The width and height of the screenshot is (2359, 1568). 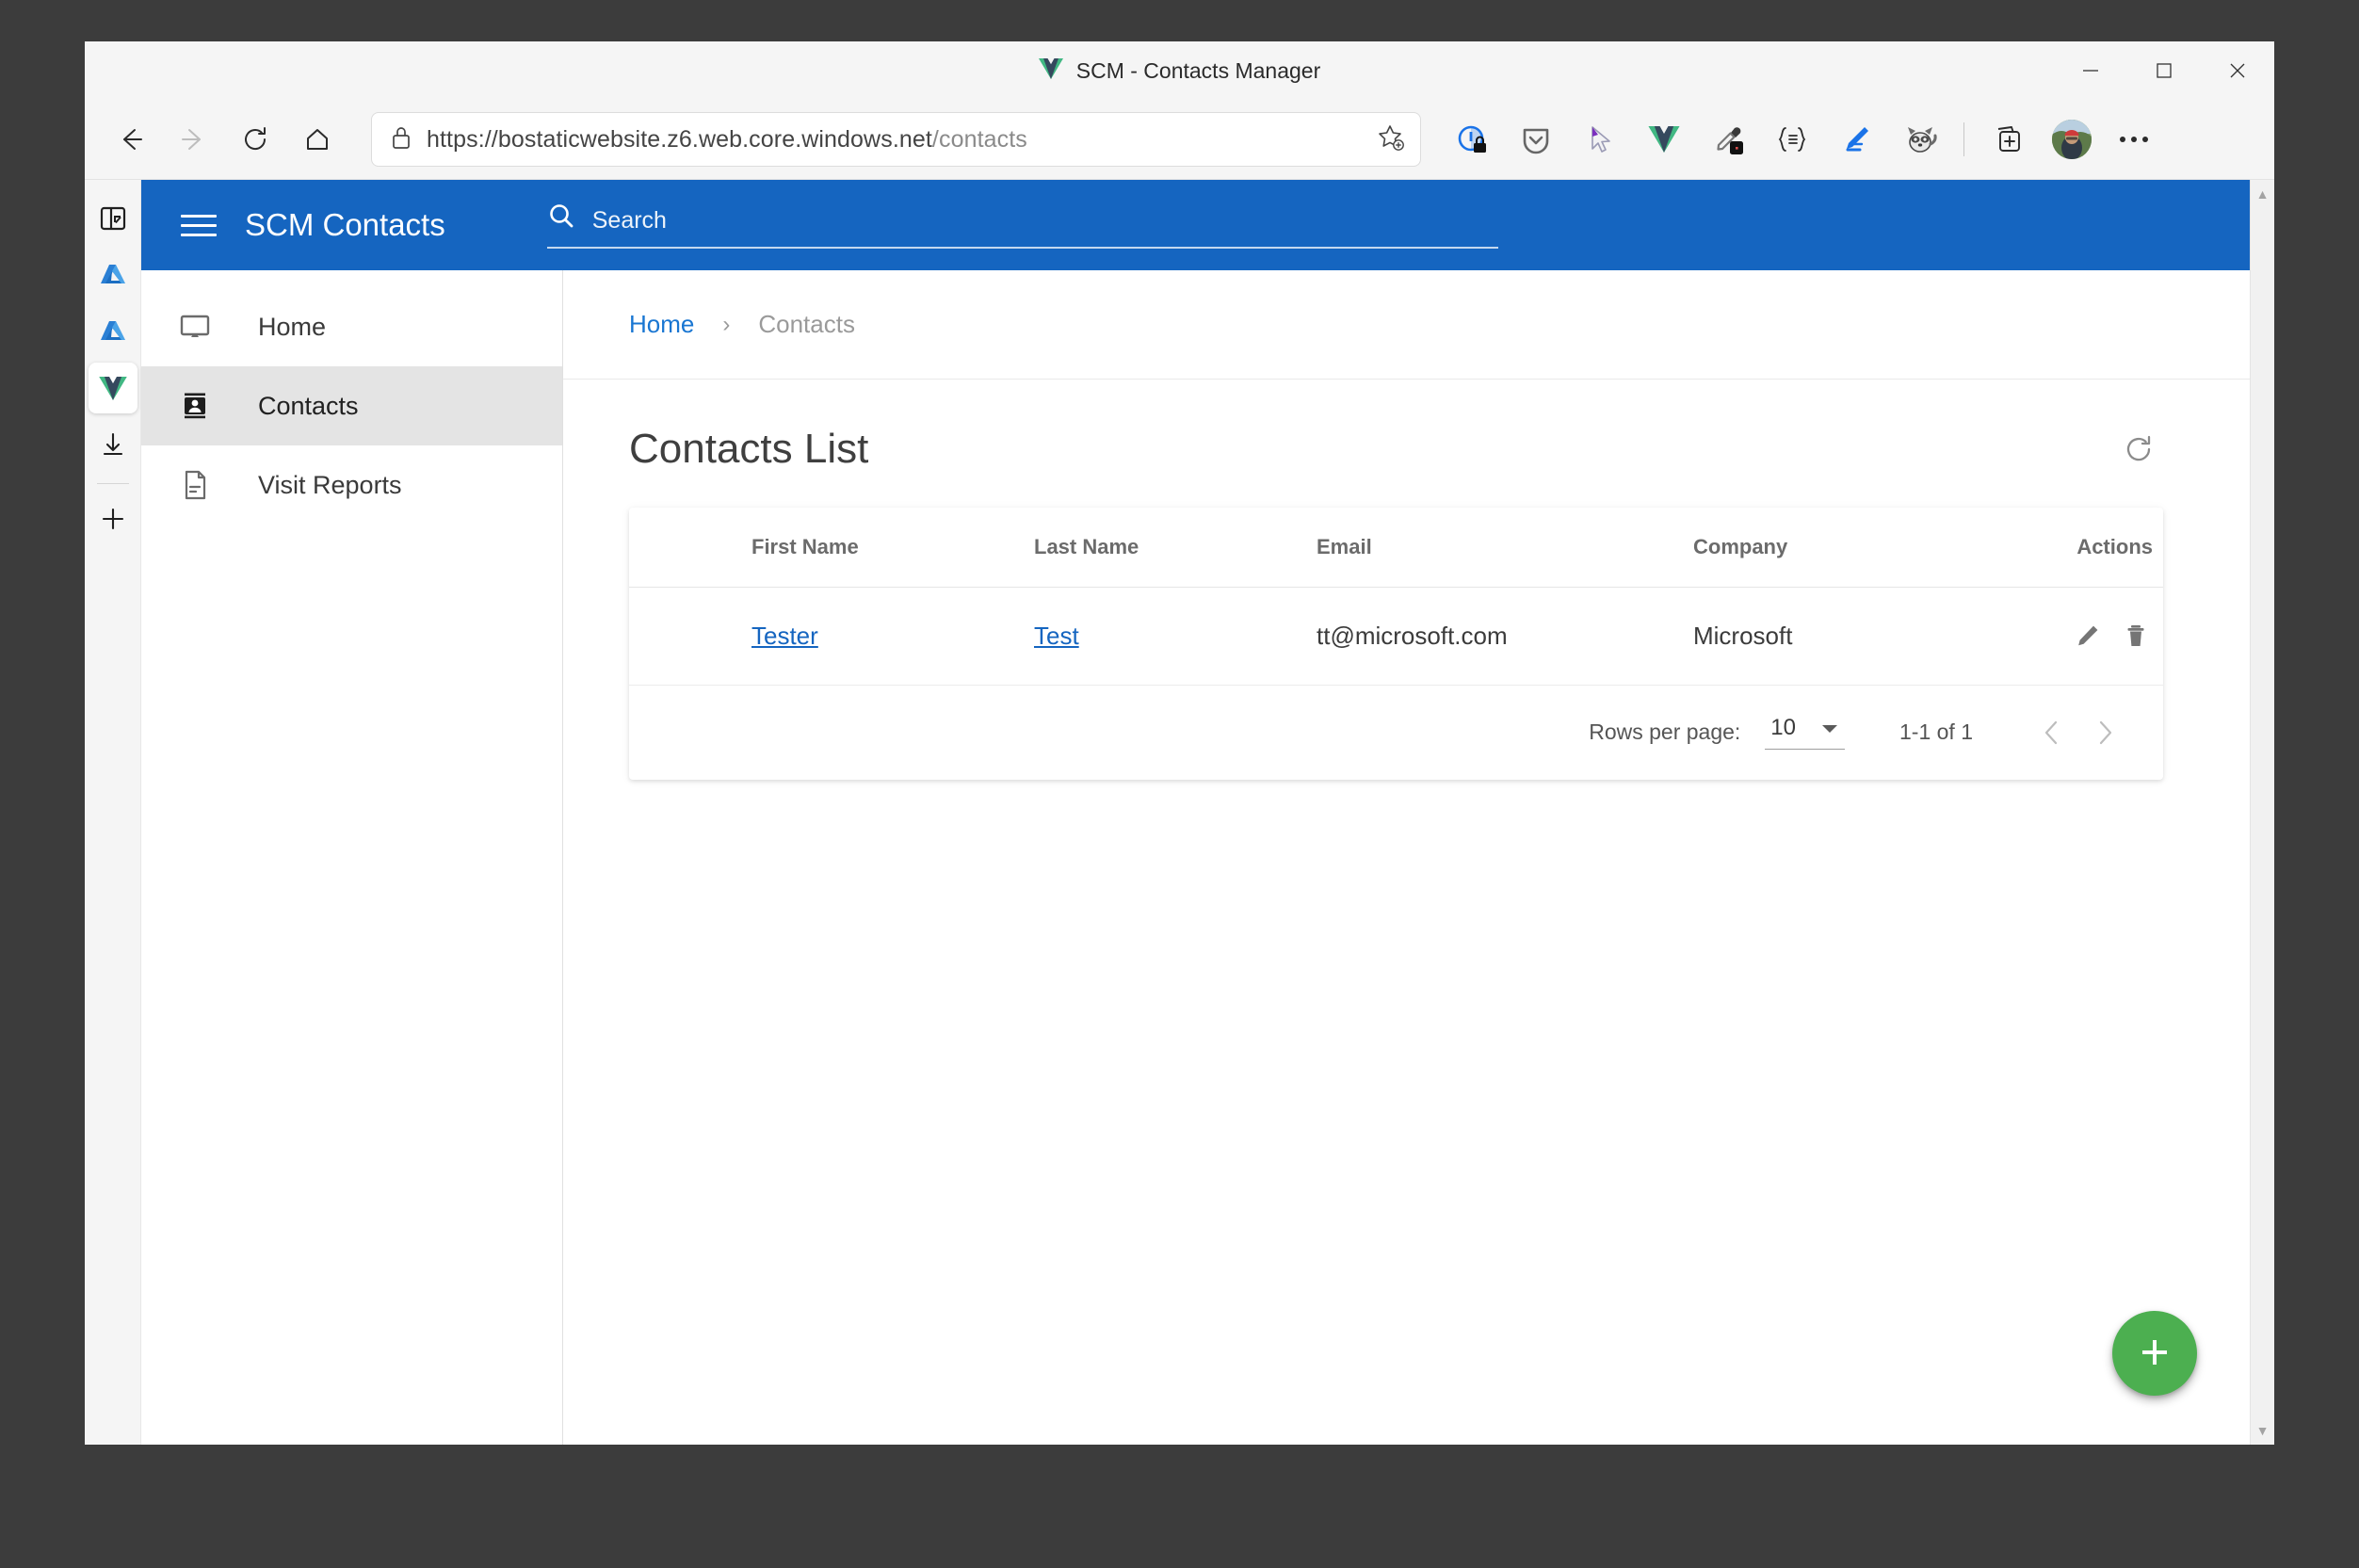 What do you see at coordinates (2154, 1353) in the screenshot?
I see `add-contact-fab` at bounding box center [2154, 1353].